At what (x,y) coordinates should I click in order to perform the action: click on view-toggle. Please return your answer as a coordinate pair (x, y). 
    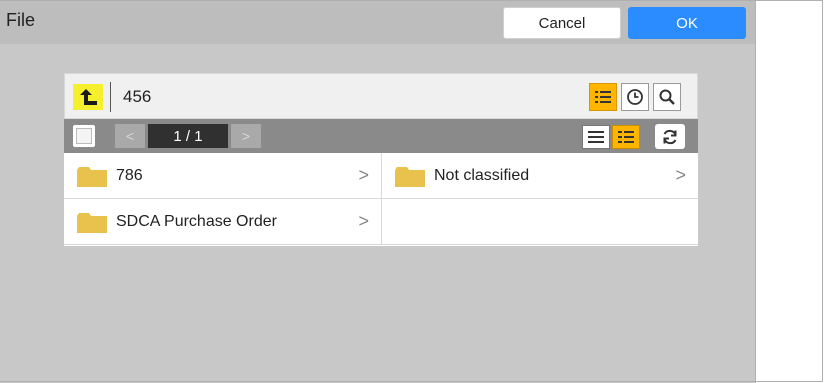
    Looking at the image, I should click on (613, 137).